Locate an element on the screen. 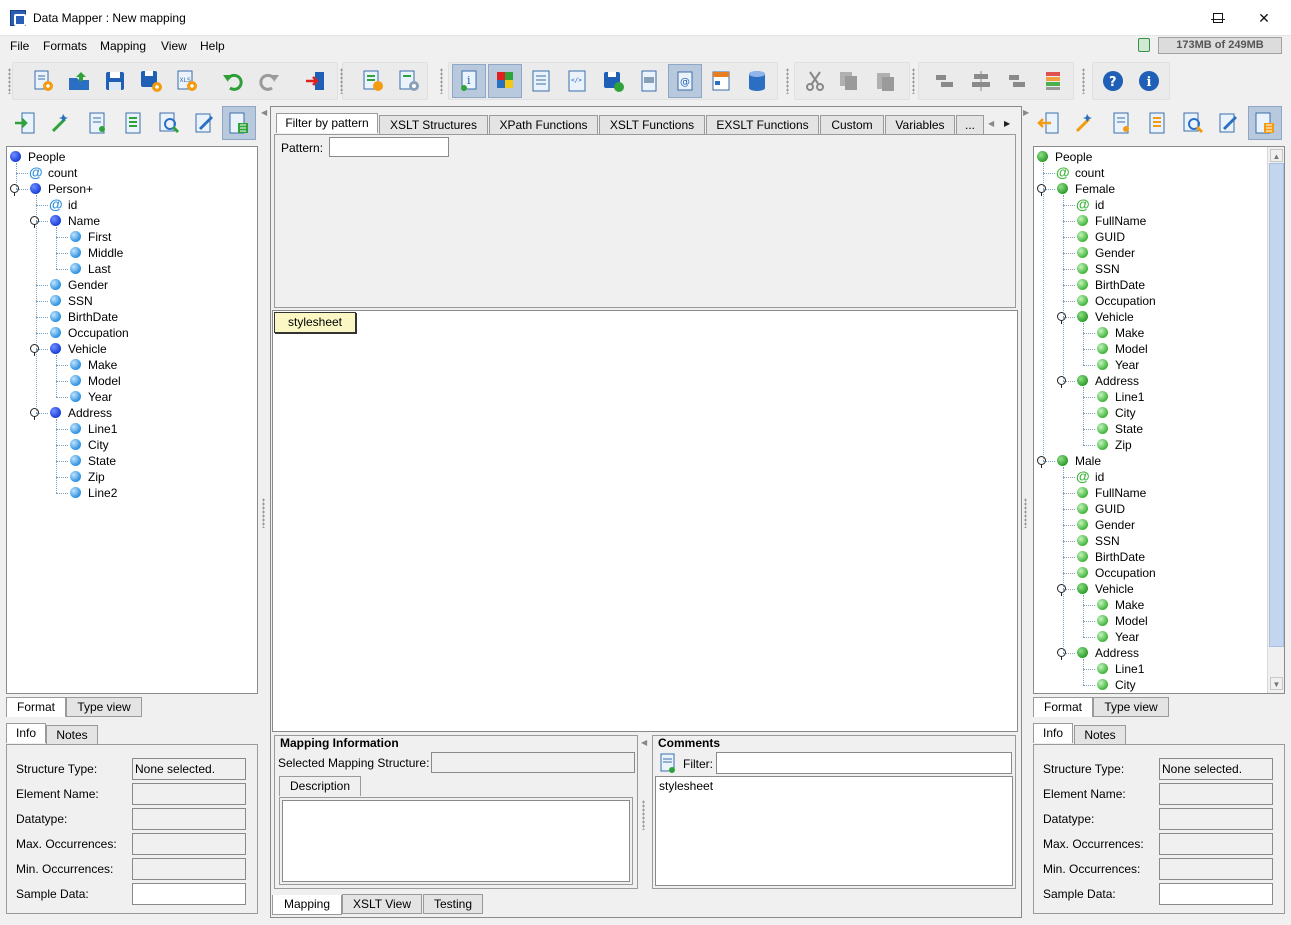  target-info-value is located at coordinates (1216, 894).